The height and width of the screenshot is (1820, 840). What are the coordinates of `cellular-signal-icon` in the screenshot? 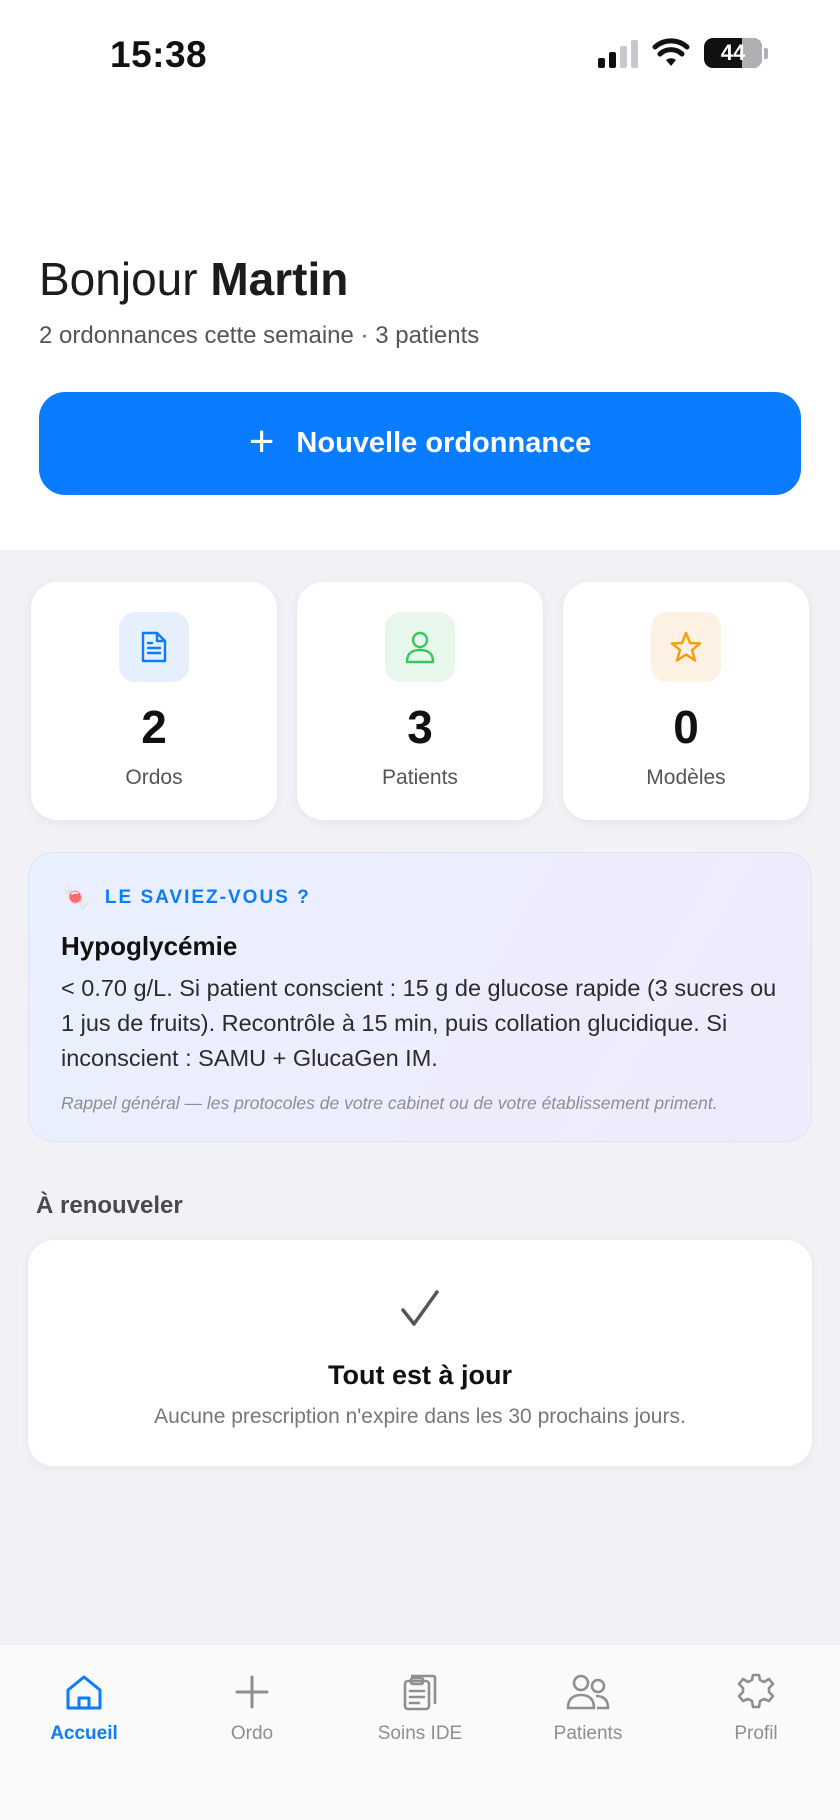 It's located at (618, 53).